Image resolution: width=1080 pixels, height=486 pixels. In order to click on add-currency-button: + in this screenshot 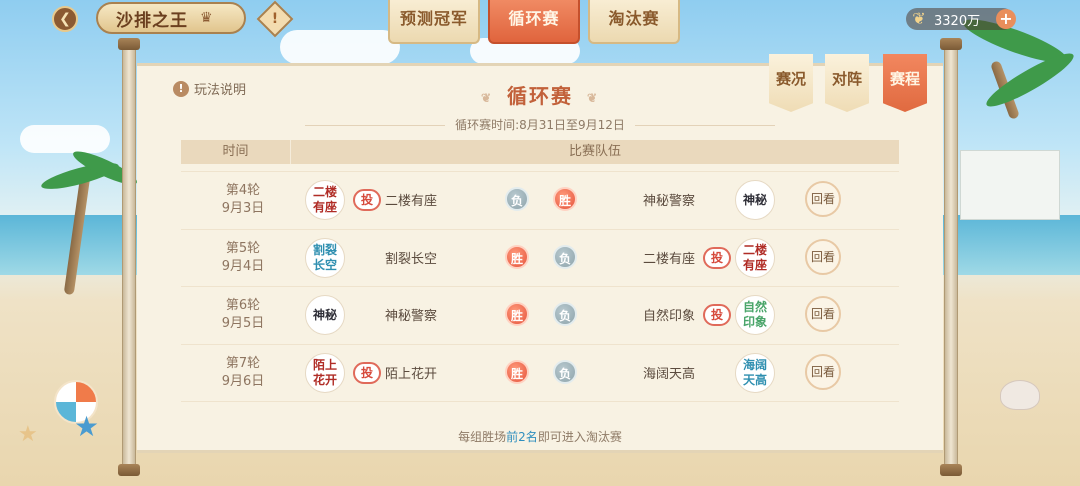, I will do `click(1006, 19)`.